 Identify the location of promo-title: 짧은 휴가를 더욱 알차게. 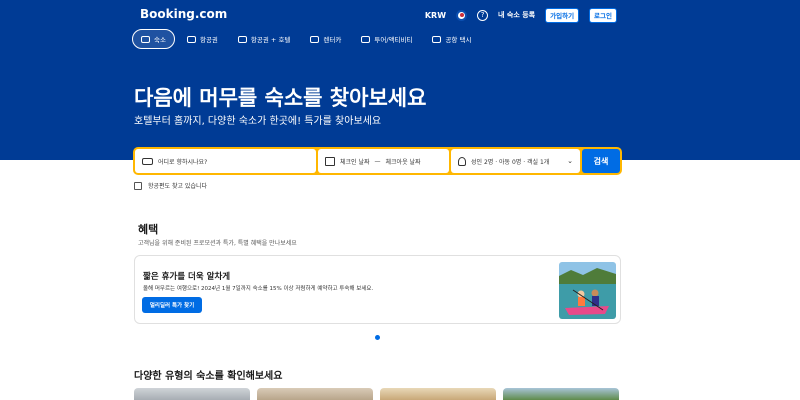
(187, 277).